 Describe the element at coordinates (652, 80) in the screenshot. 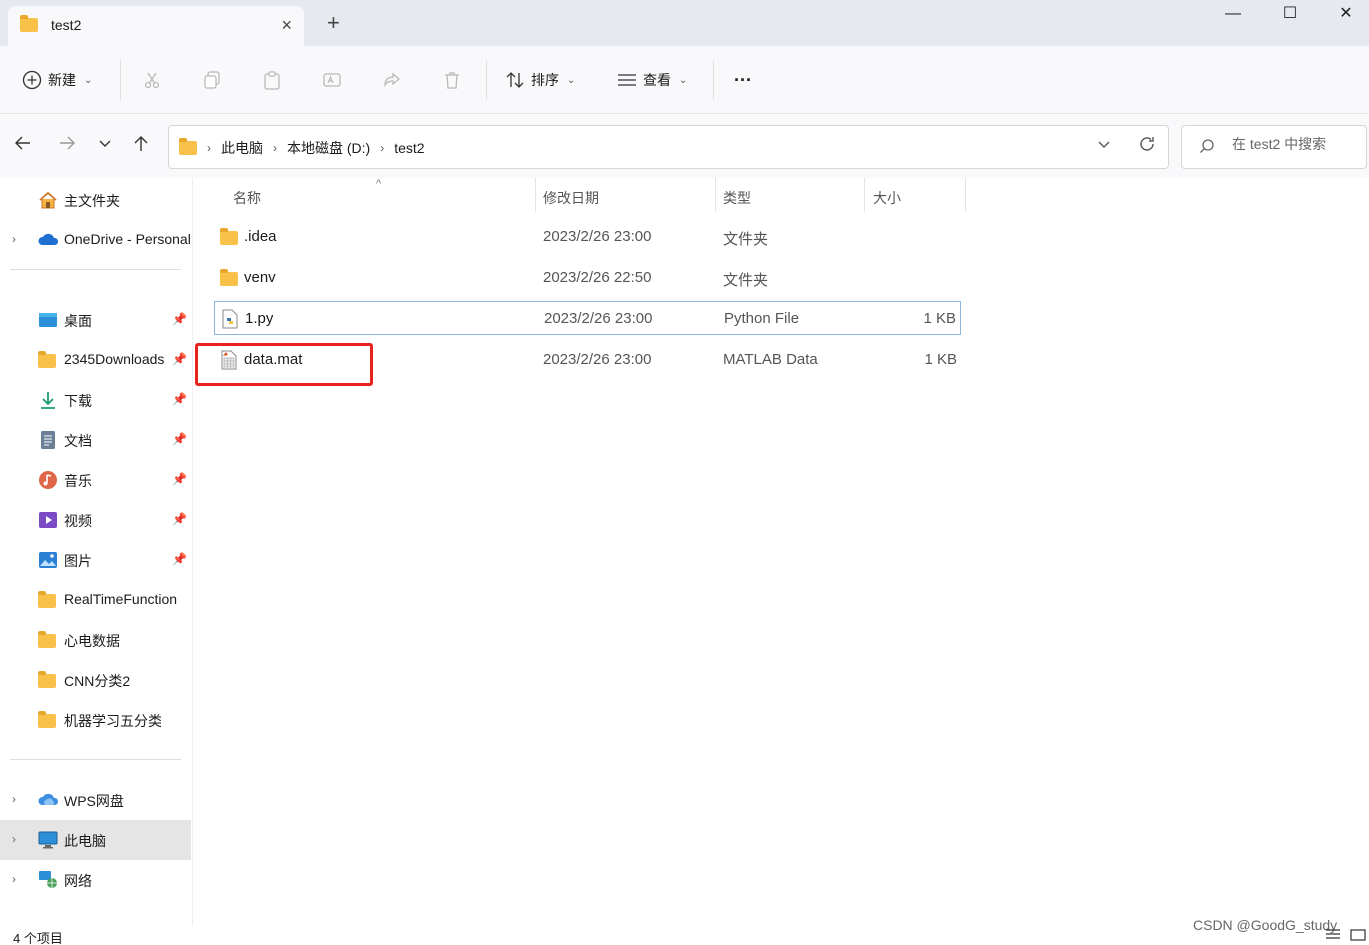

I see `view-button: 查看 ⌄` at that location.